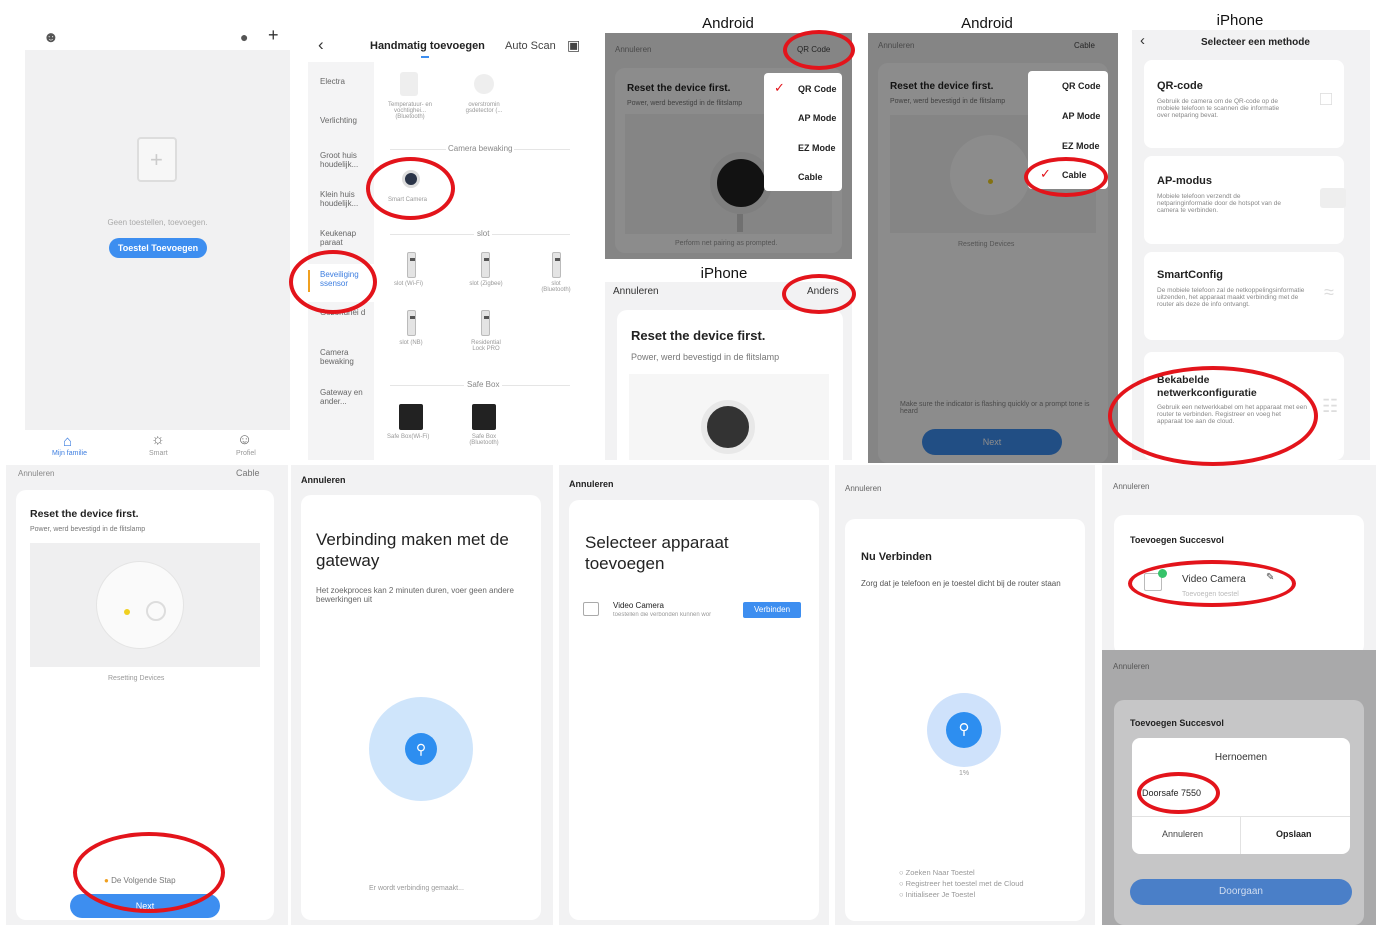  Describe the element at coordinates (408, 284) in the screenshot. I see `lock-wifi-label: slot (Wi-Fi)` at that location.